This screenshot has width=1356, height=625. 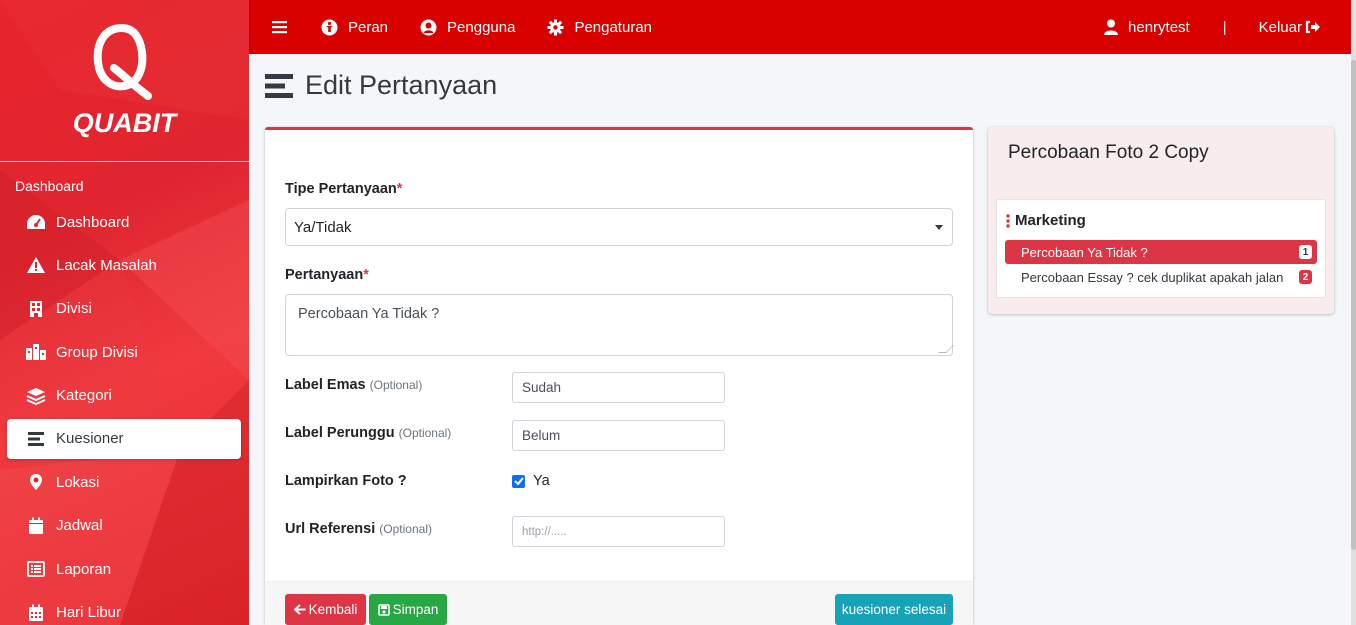 I want to click on brand-logo: QUABIT, so click(x=124, y=81).